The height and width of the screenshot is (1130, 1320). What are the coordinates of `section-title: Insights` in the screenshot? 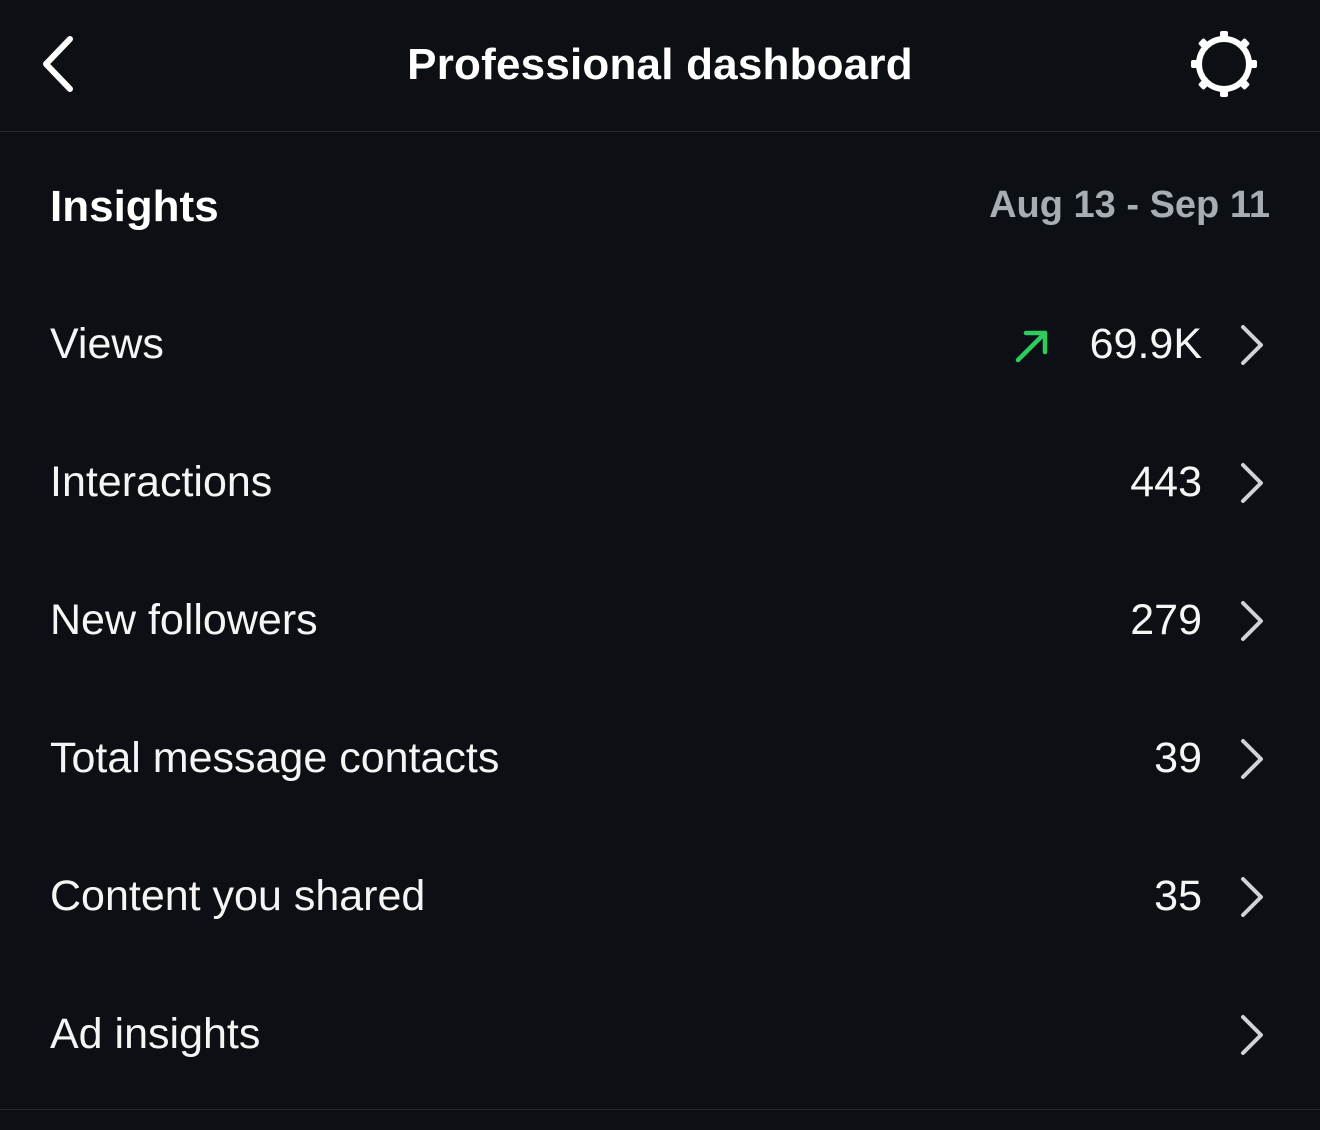 It's located at (134, 206).